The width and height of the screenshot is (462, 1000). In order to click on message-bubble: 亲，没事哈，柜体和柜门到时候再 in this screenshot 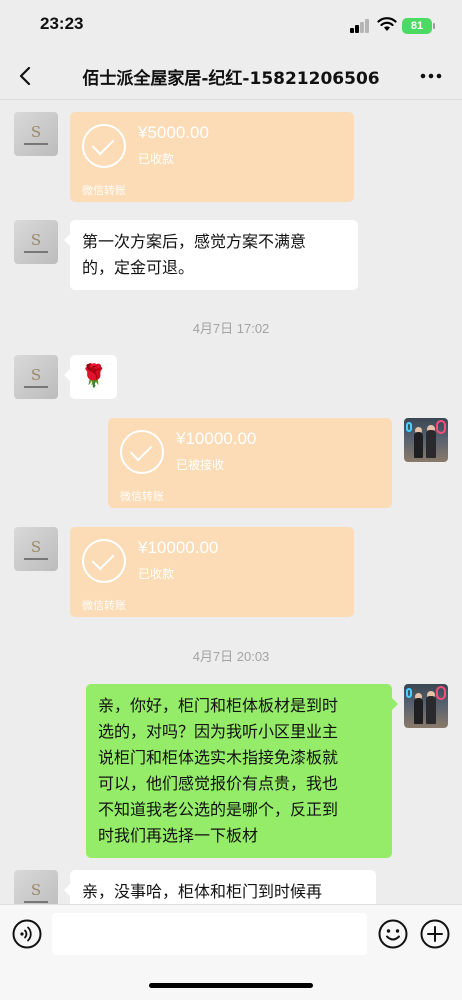, I will do `click(220, 887)`.